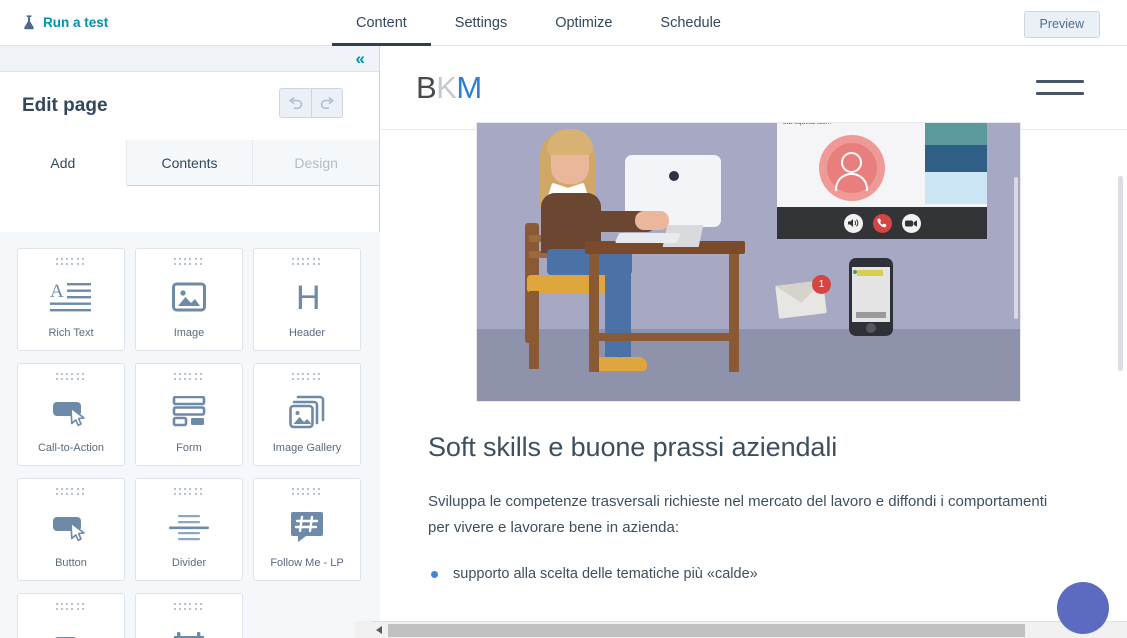 The width and height of the screenshot is (1127, 638). I want to click on speaker-icon, so click(853, 223).